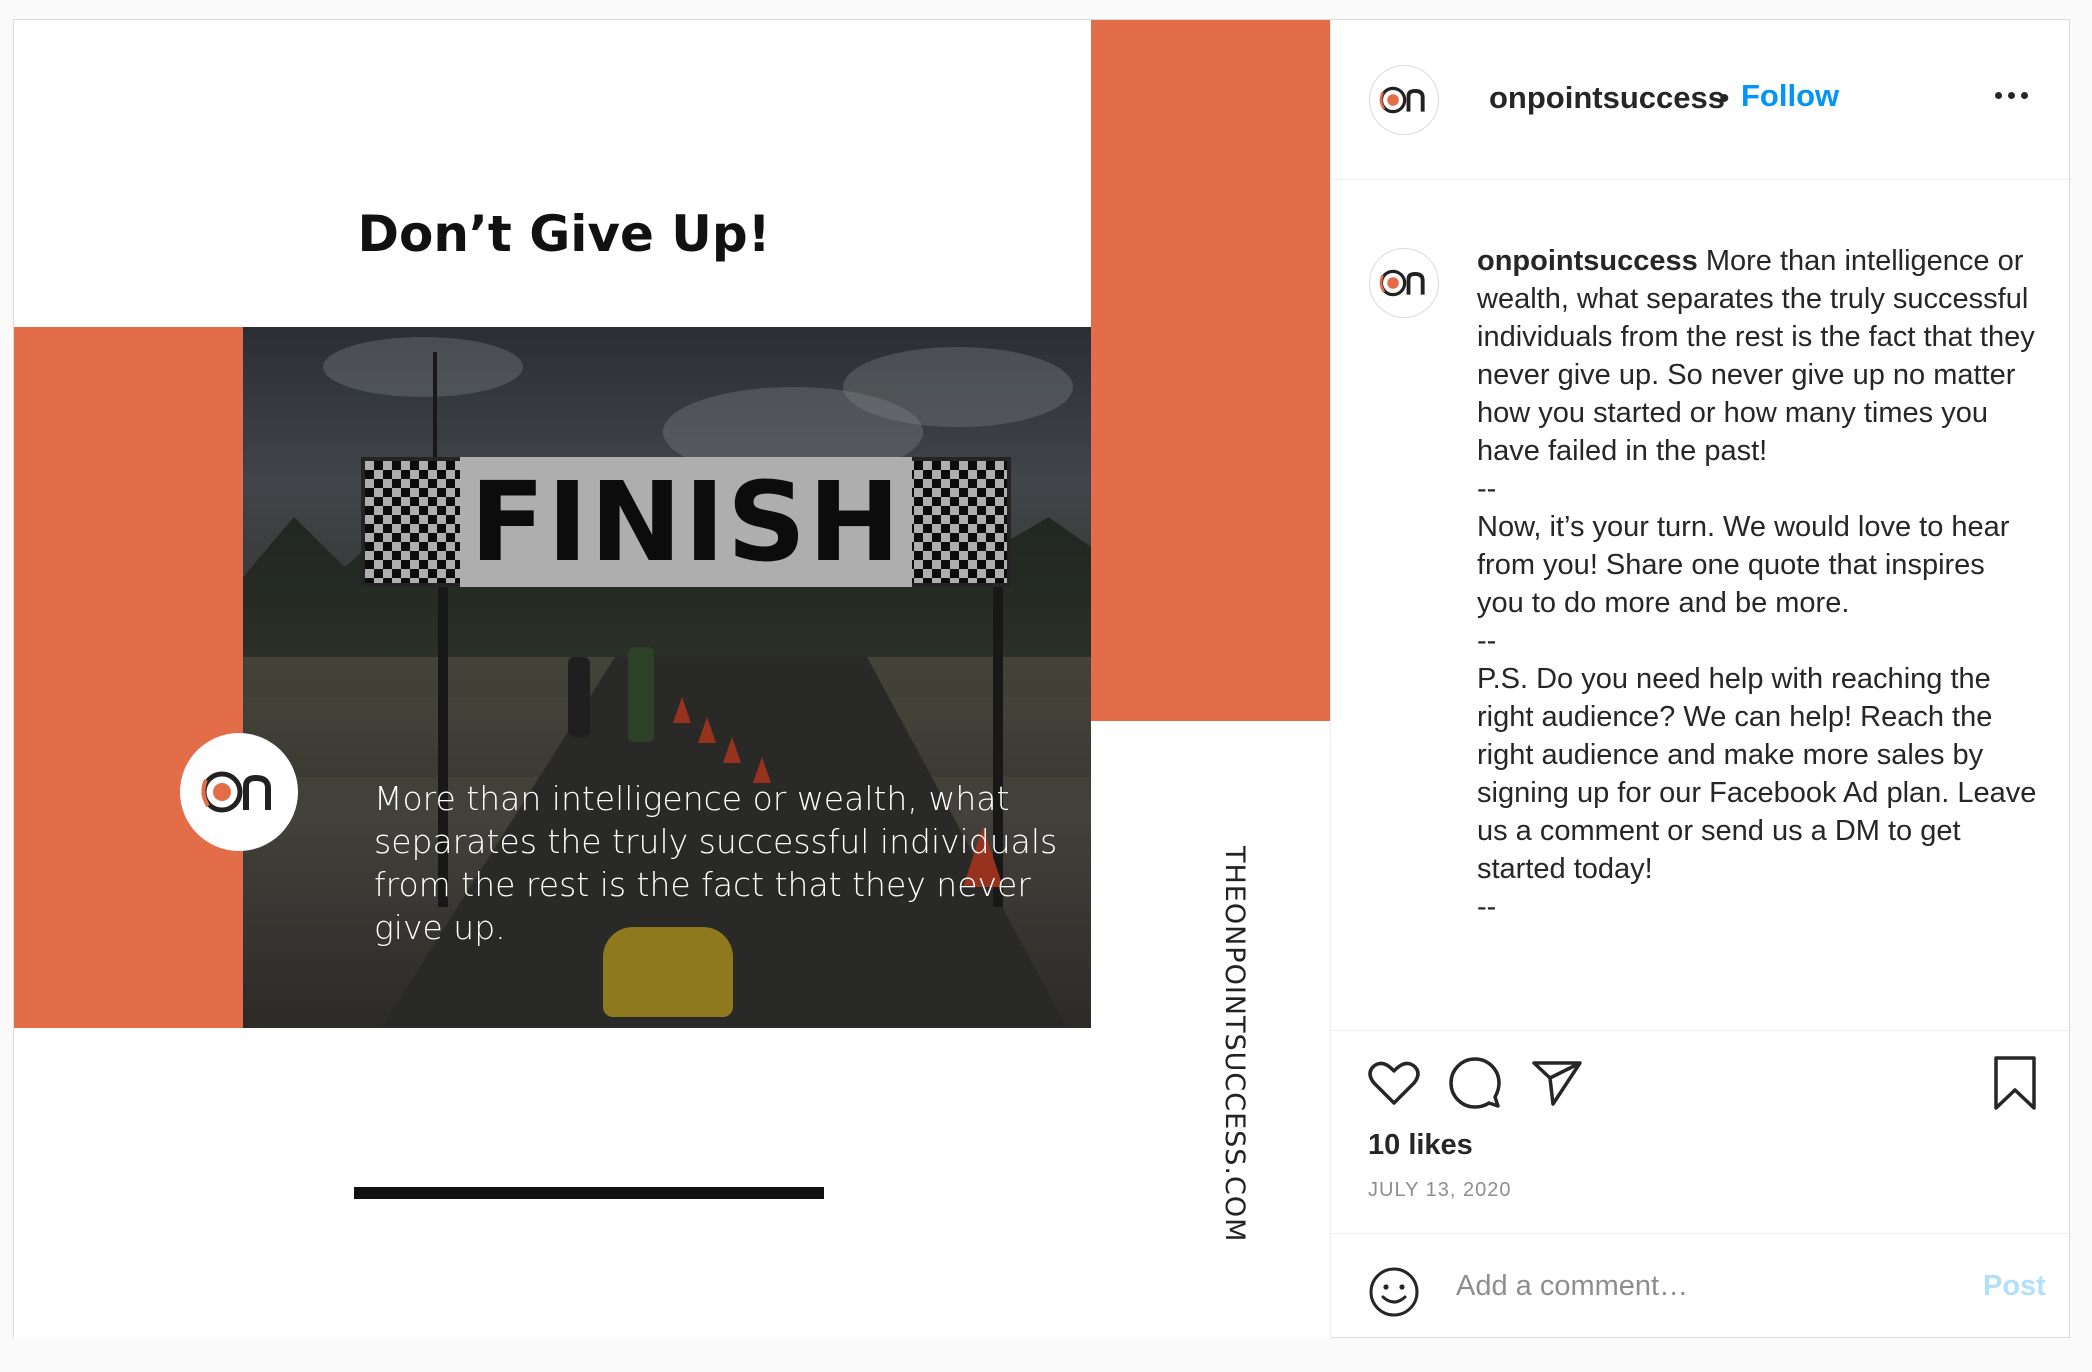 The width and height of the screenshot is (2092, 1372). I want to click on heart-icon, so click(1394, 1083).